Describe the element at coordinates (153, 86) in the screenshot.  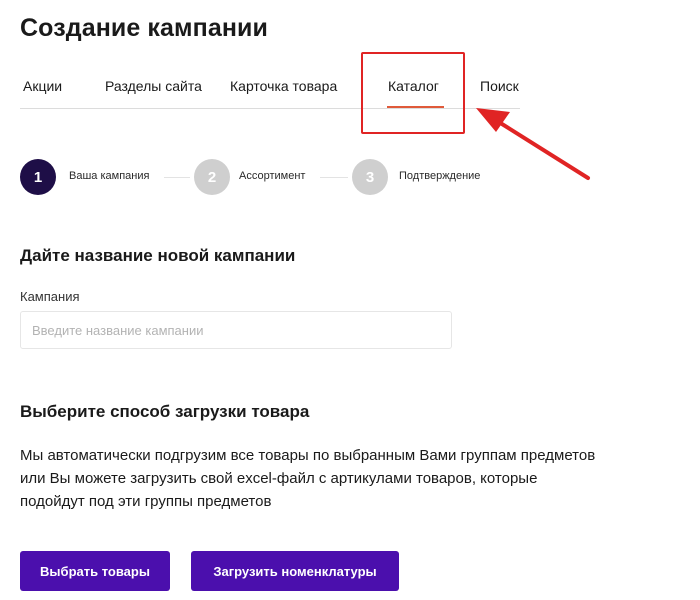
I see `tab-site-sections: Разделы сайта` at that location.